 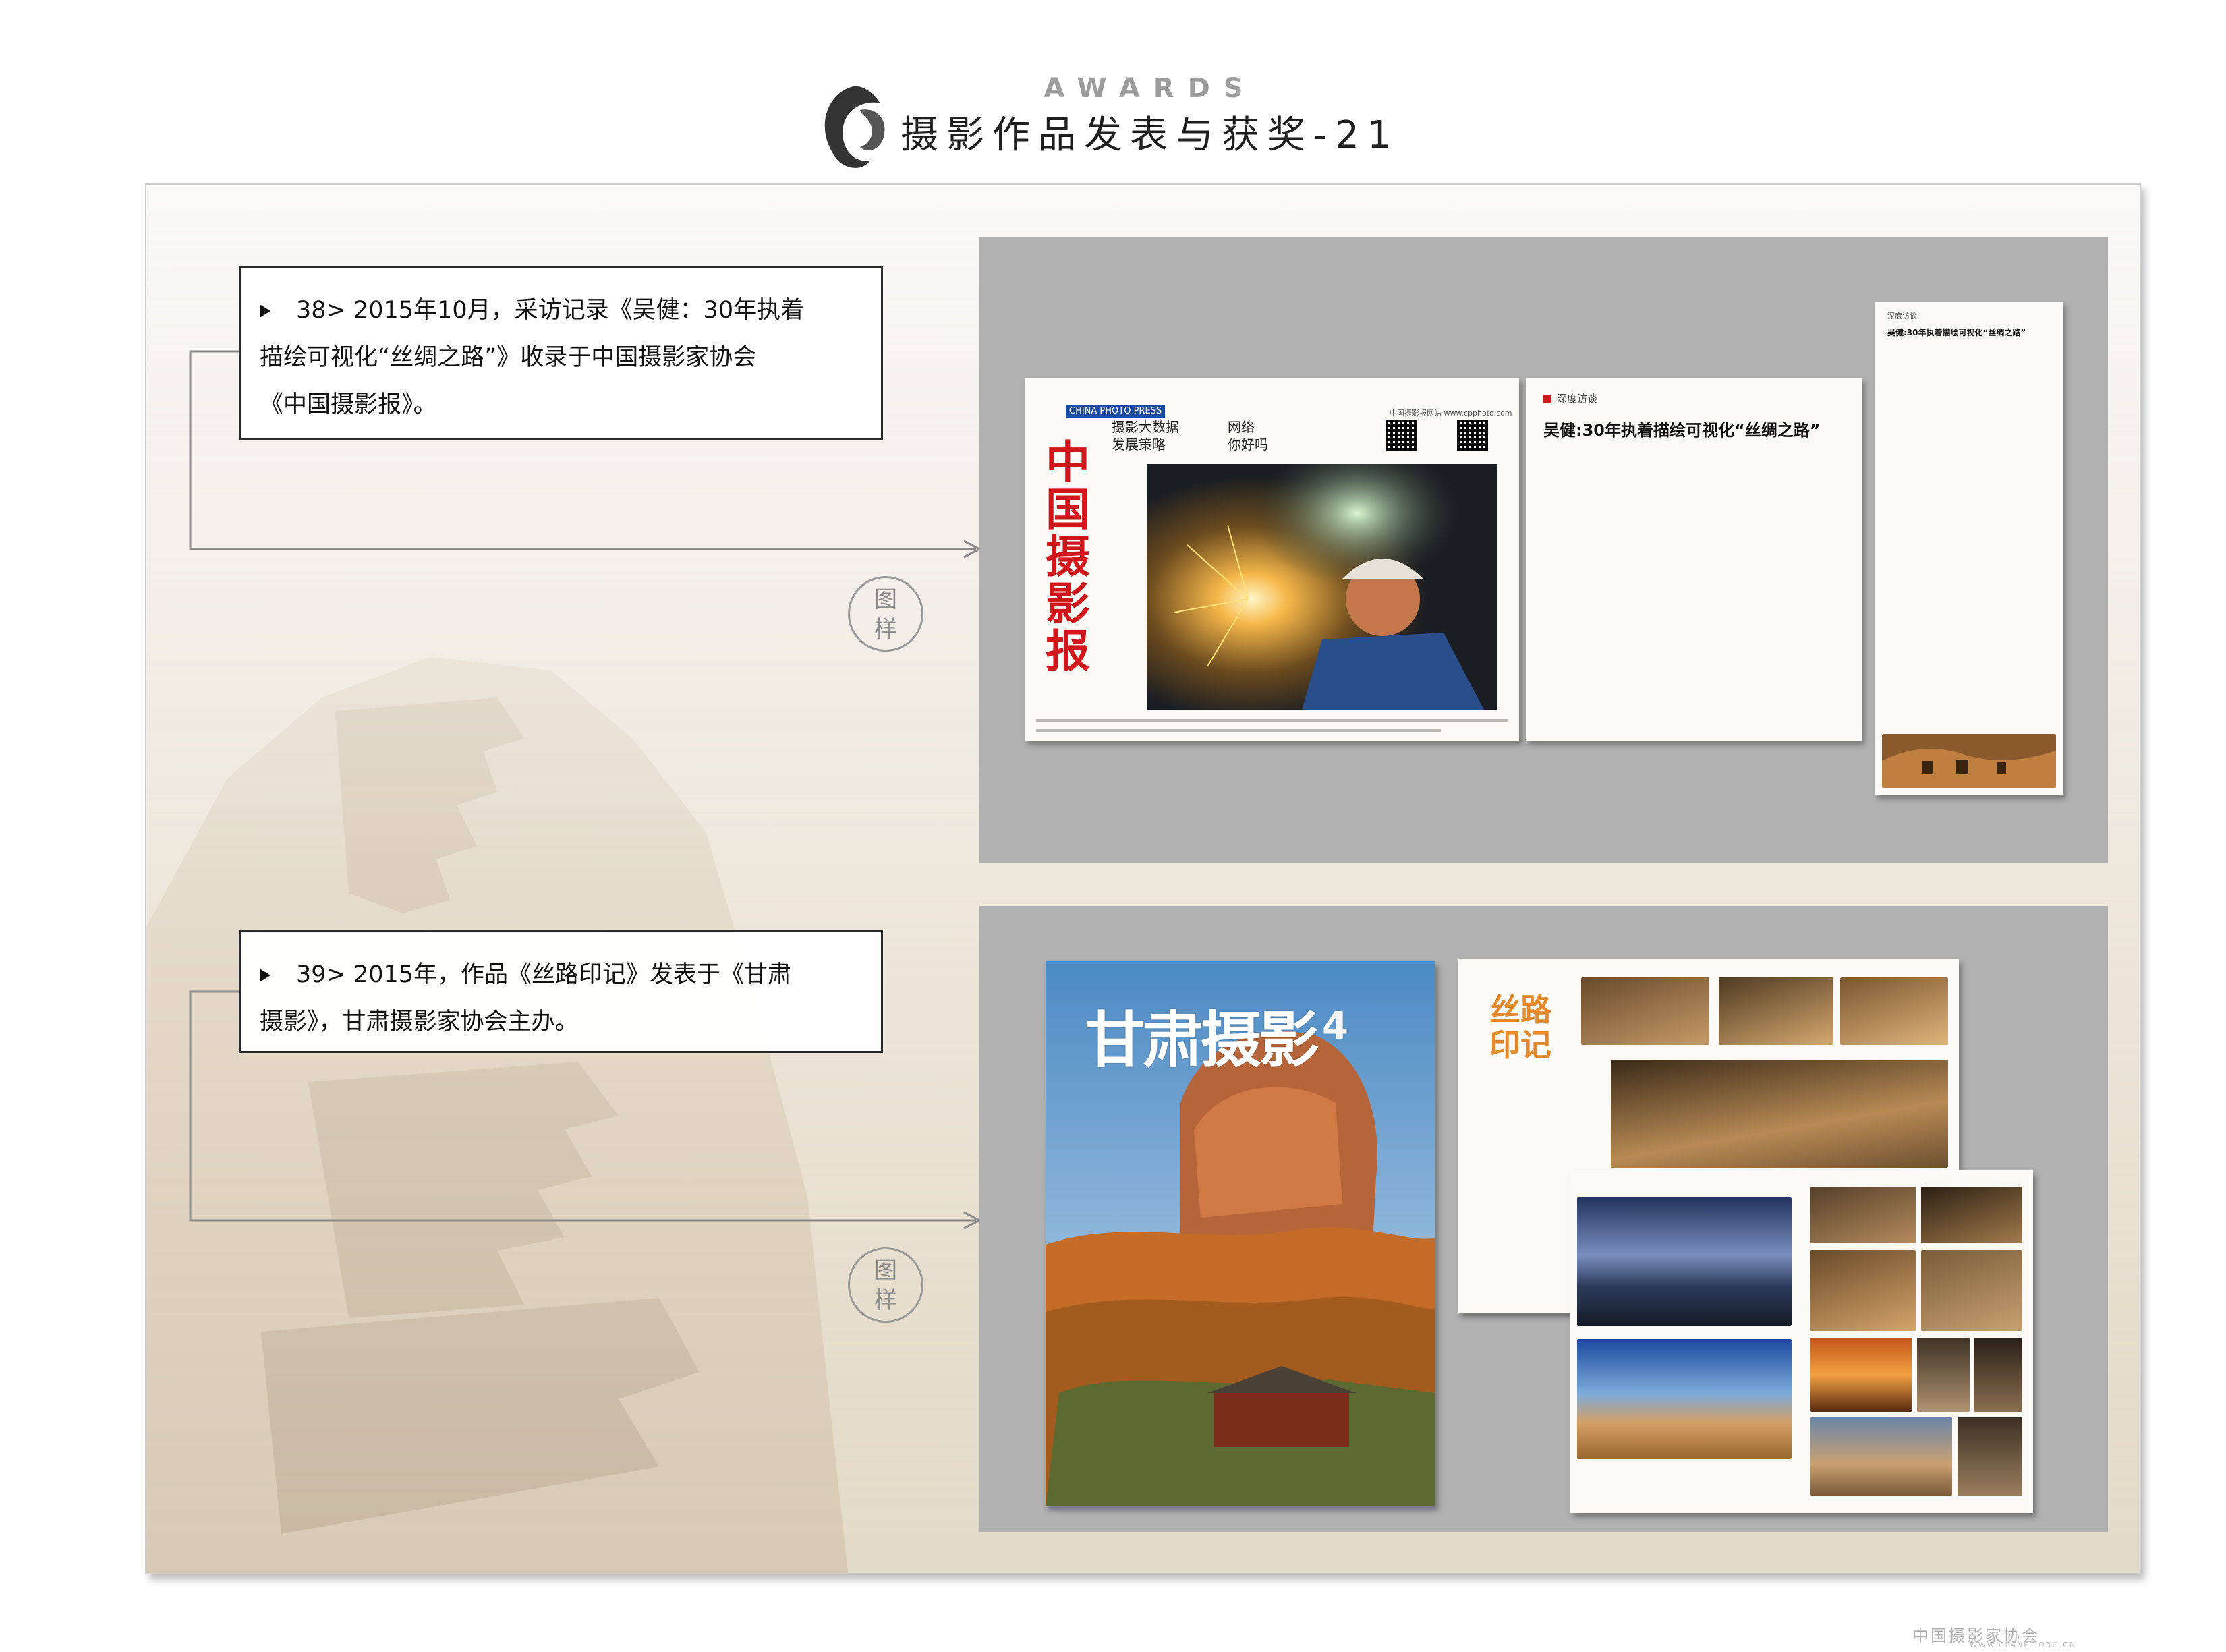 What do you see at coordinates (1969, 761) in the screenshot?
I see `grotto-photo` at bounding box center [1969, 761].